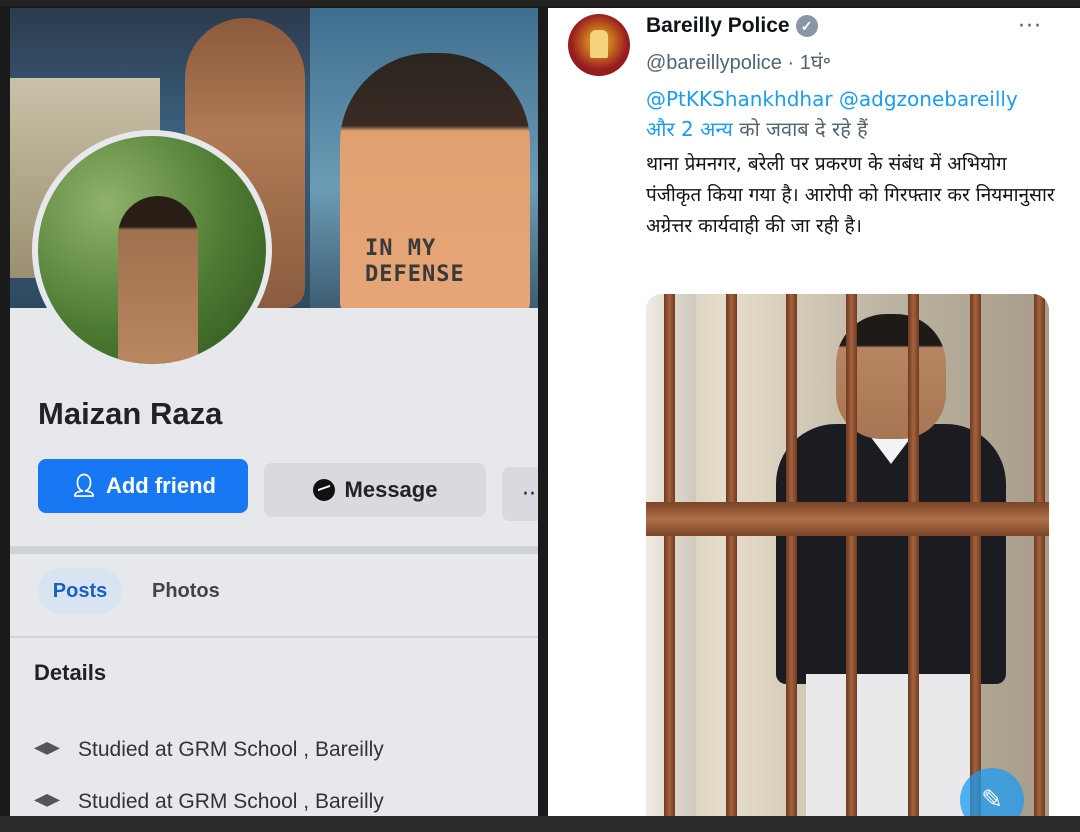 The image size is (1080, 832). Describe the element at coordinates (84, 485) in the screenshot. I see `add-person-icon: 👤︎` at that location.